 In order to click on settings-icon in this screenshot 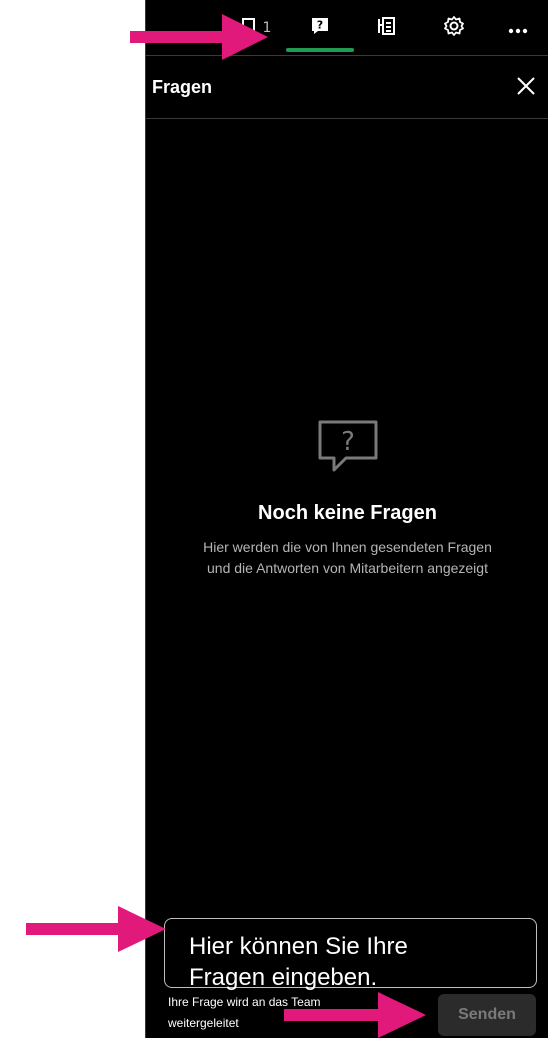, I will do `click(454, 28)`.